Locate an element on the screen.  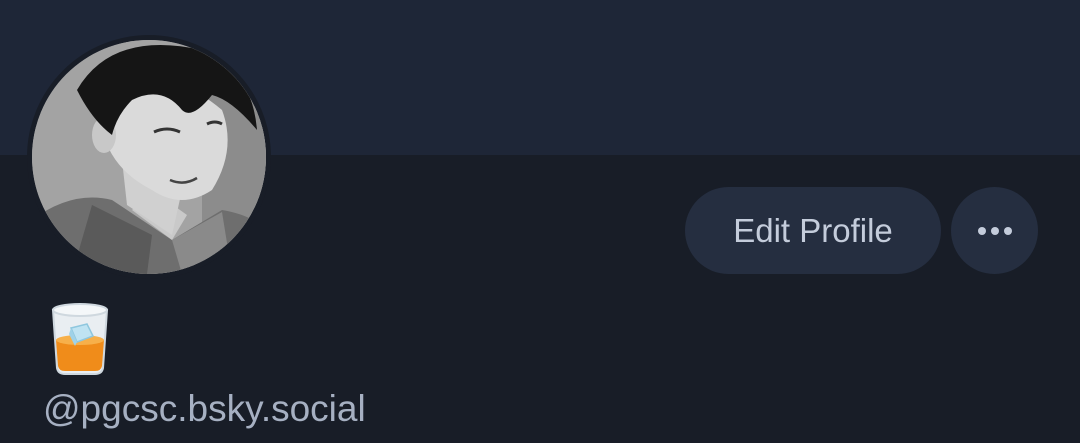
avatar-image is located at coordinates (149, 157).